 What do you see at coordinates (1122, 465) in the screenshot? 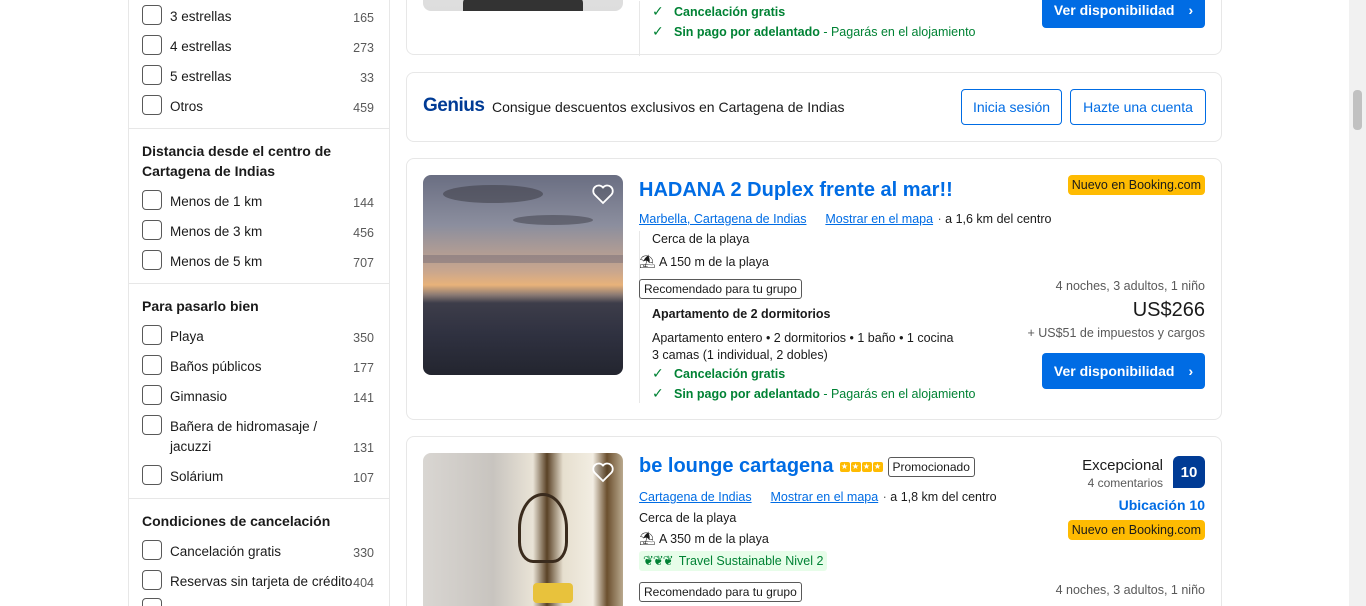
I see `review-word: Excepcional` at bounding box center [1122, 465].